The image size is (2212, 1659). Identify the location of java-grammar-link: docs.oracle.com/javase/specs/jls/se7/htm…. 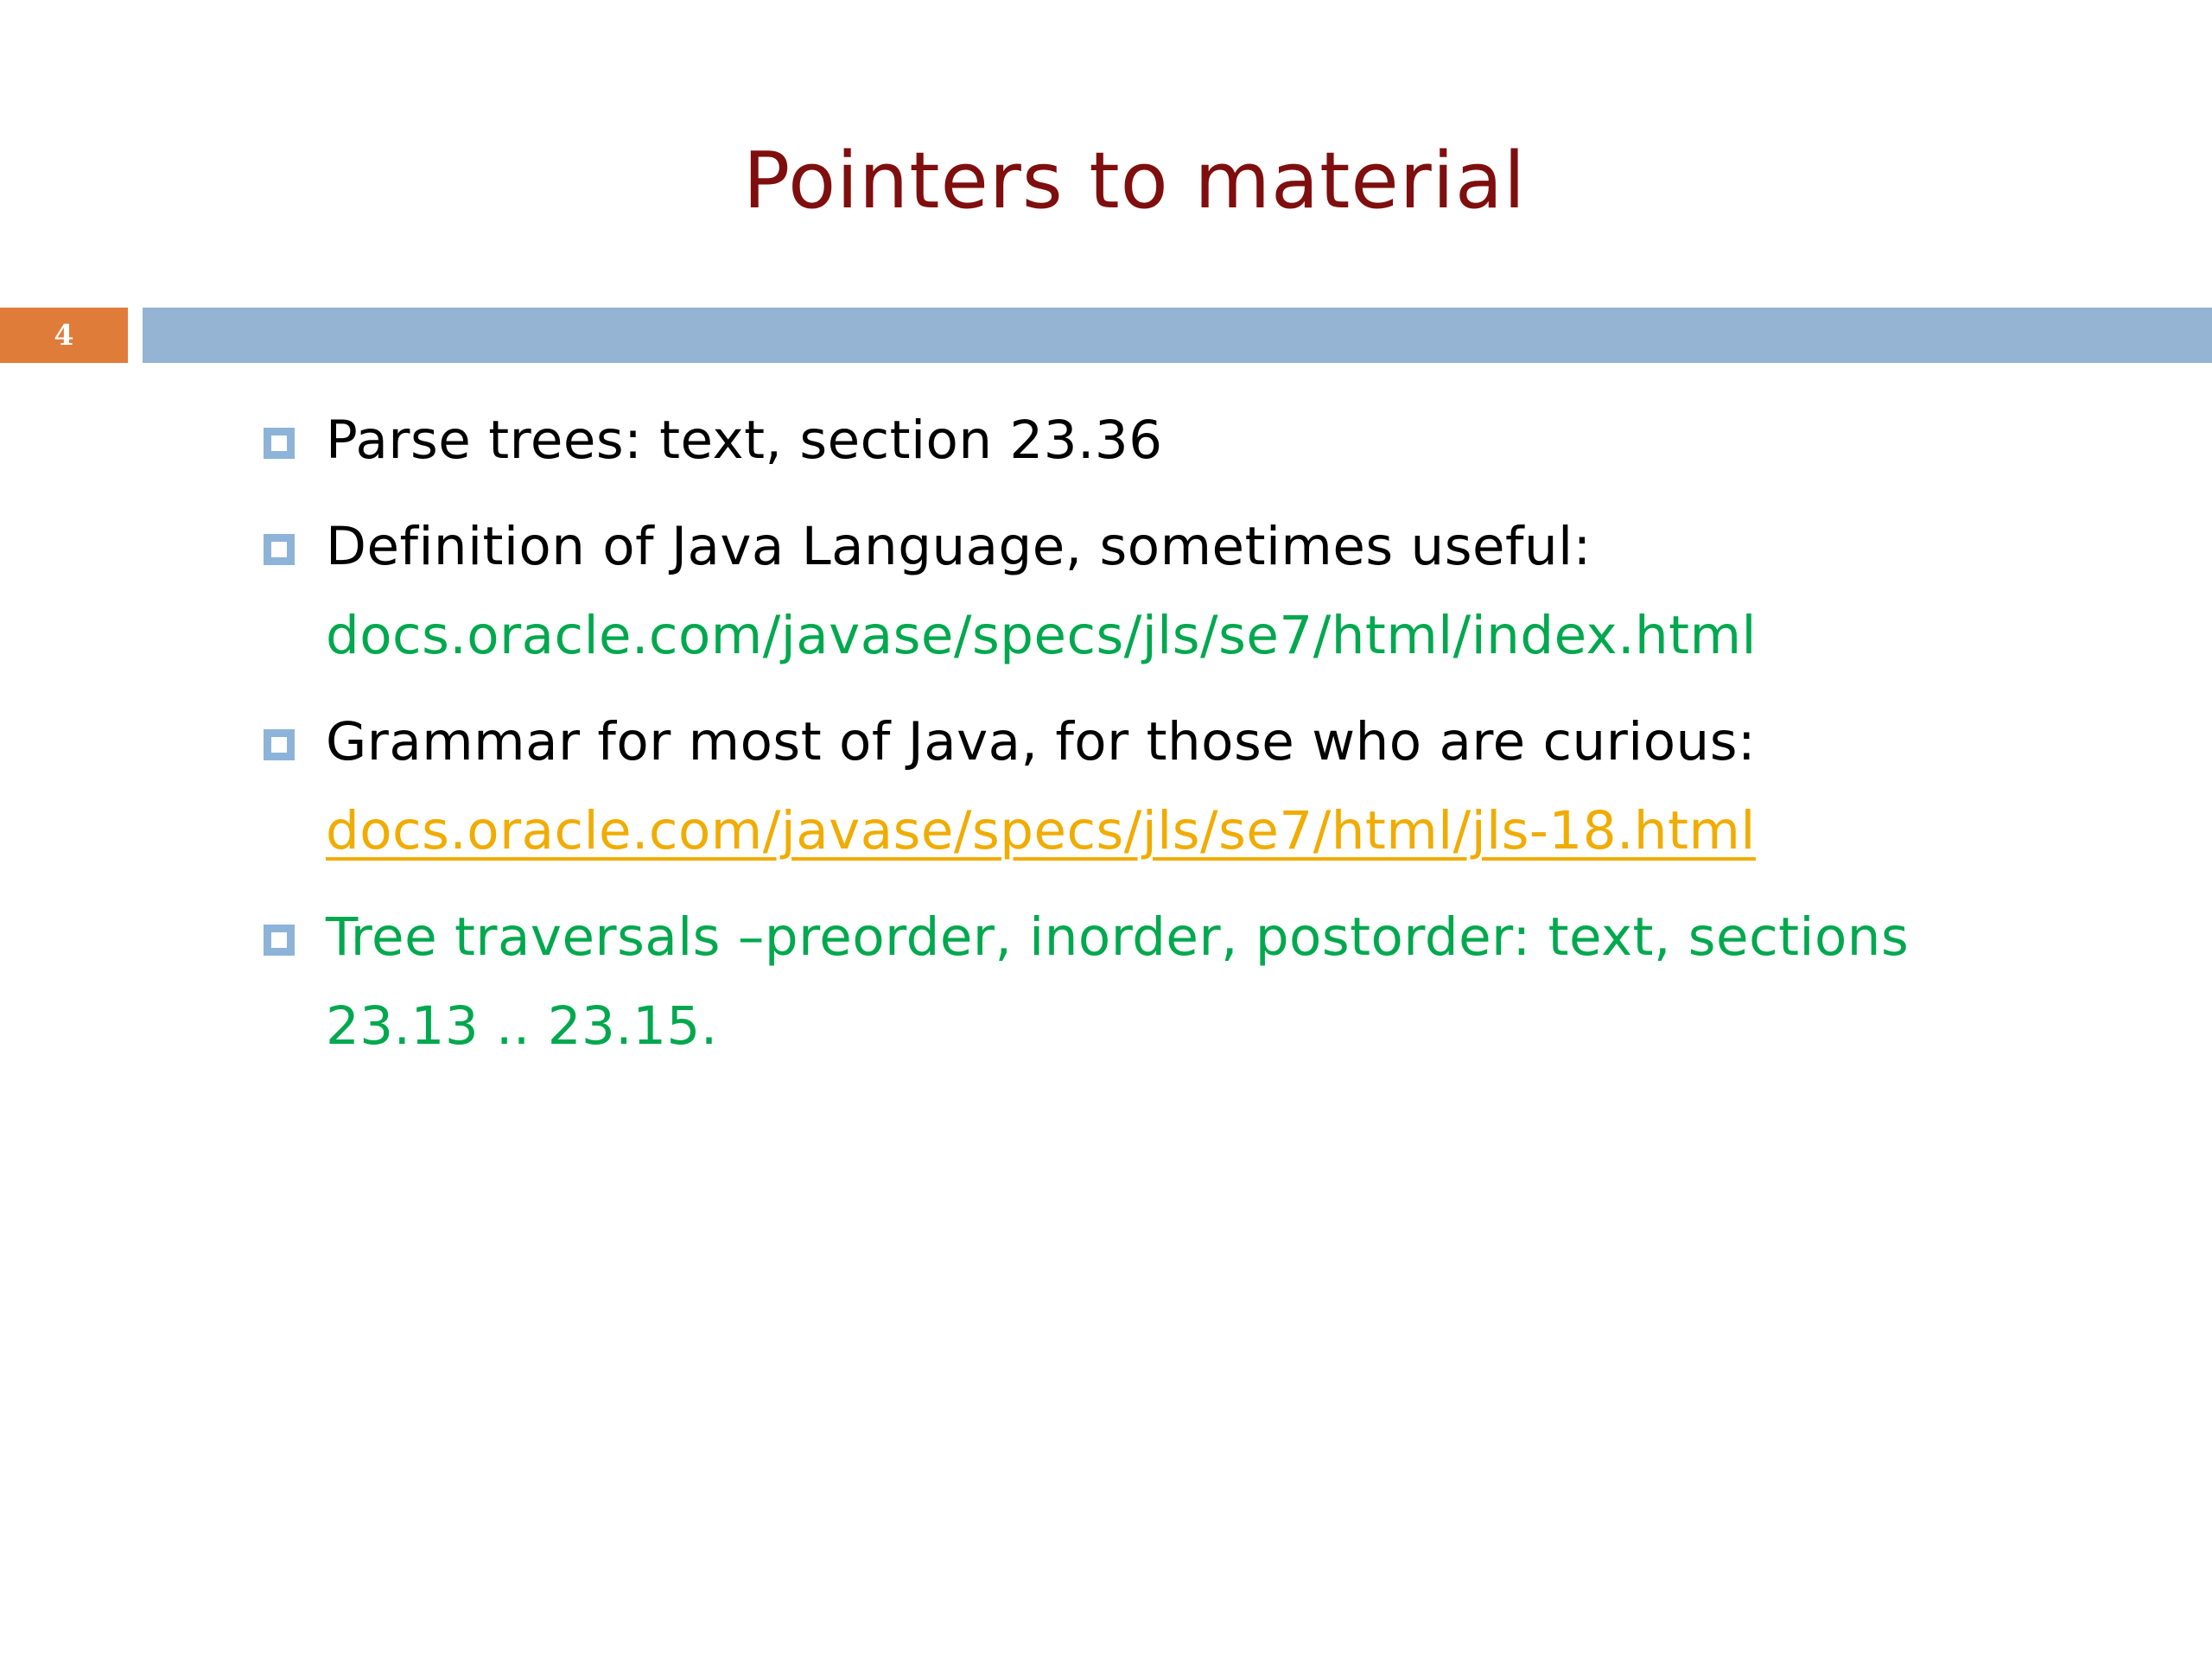
(1258, 830).